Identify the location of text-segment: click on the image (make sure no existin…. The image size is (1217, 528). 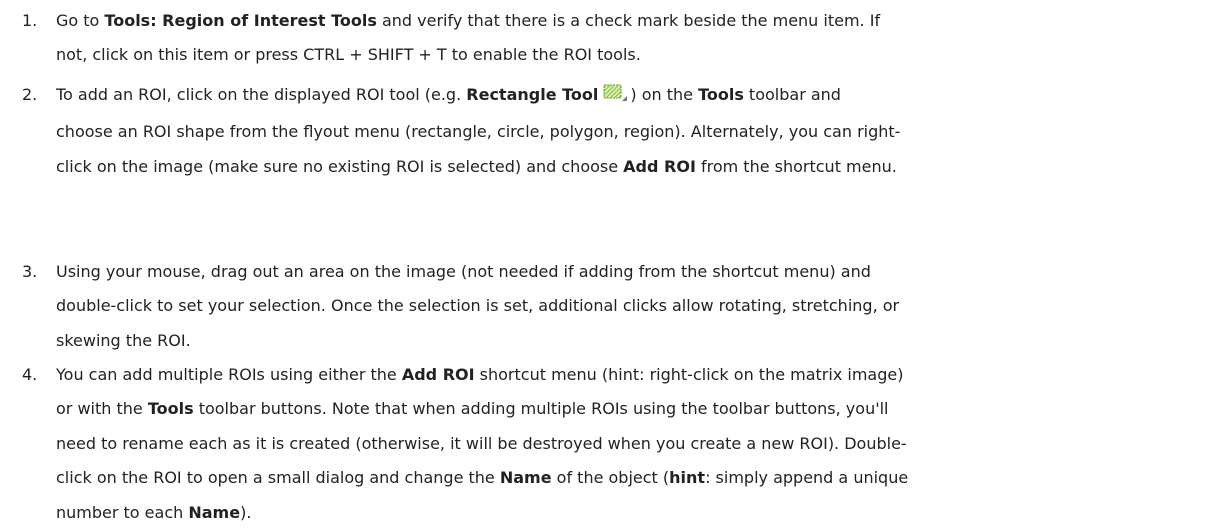
(340, 166).